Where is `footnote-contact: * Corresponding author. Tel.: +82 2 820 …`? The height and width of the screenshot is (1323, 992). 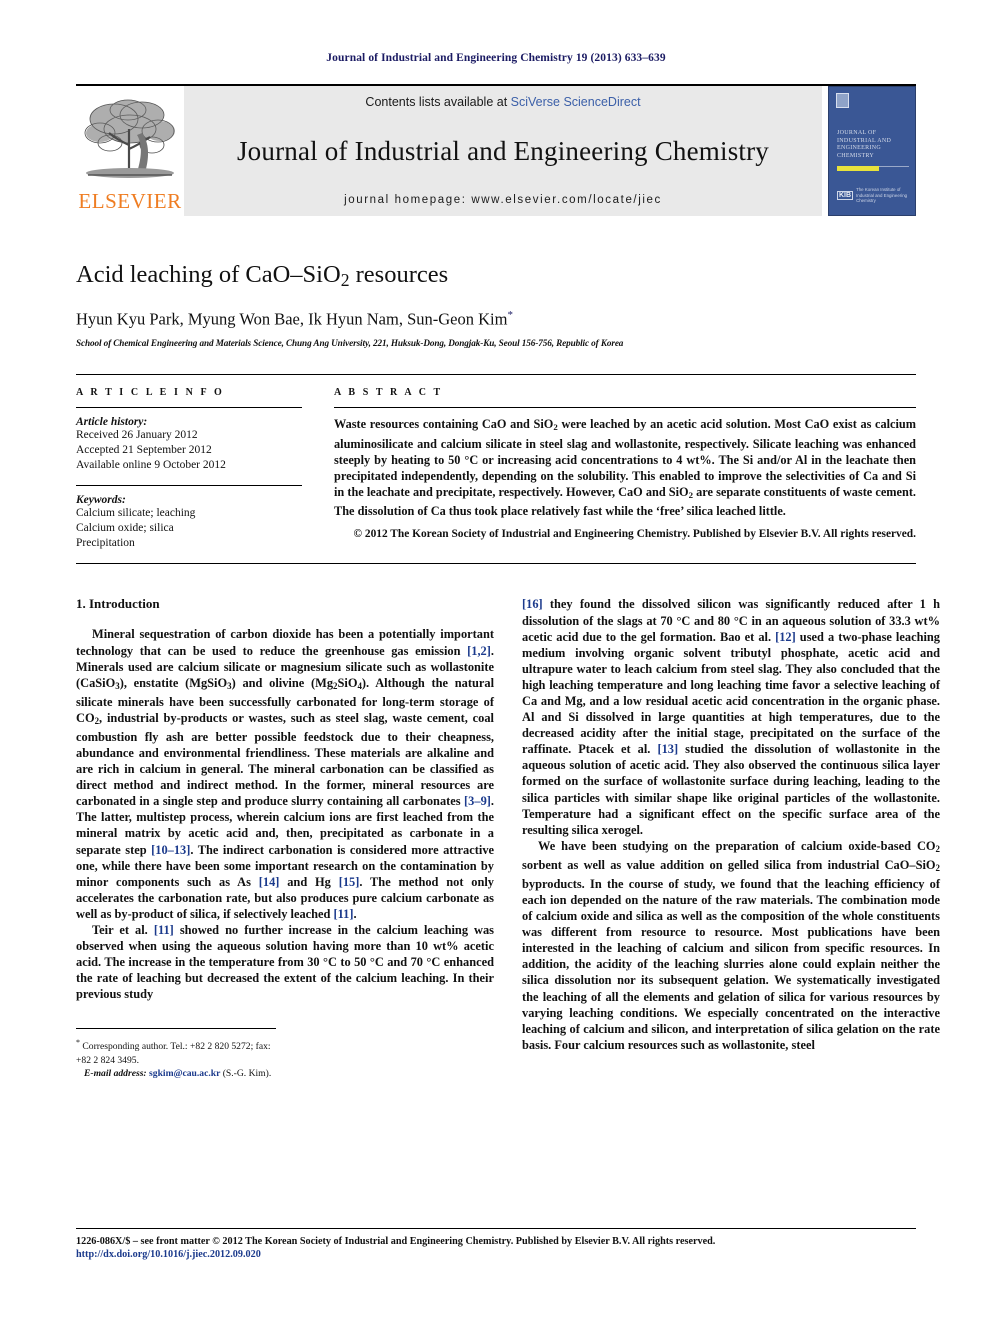
footnote-contact: * Corresponding author. Tel.: +82 2 820 … is located at coordinates (176, 1051).